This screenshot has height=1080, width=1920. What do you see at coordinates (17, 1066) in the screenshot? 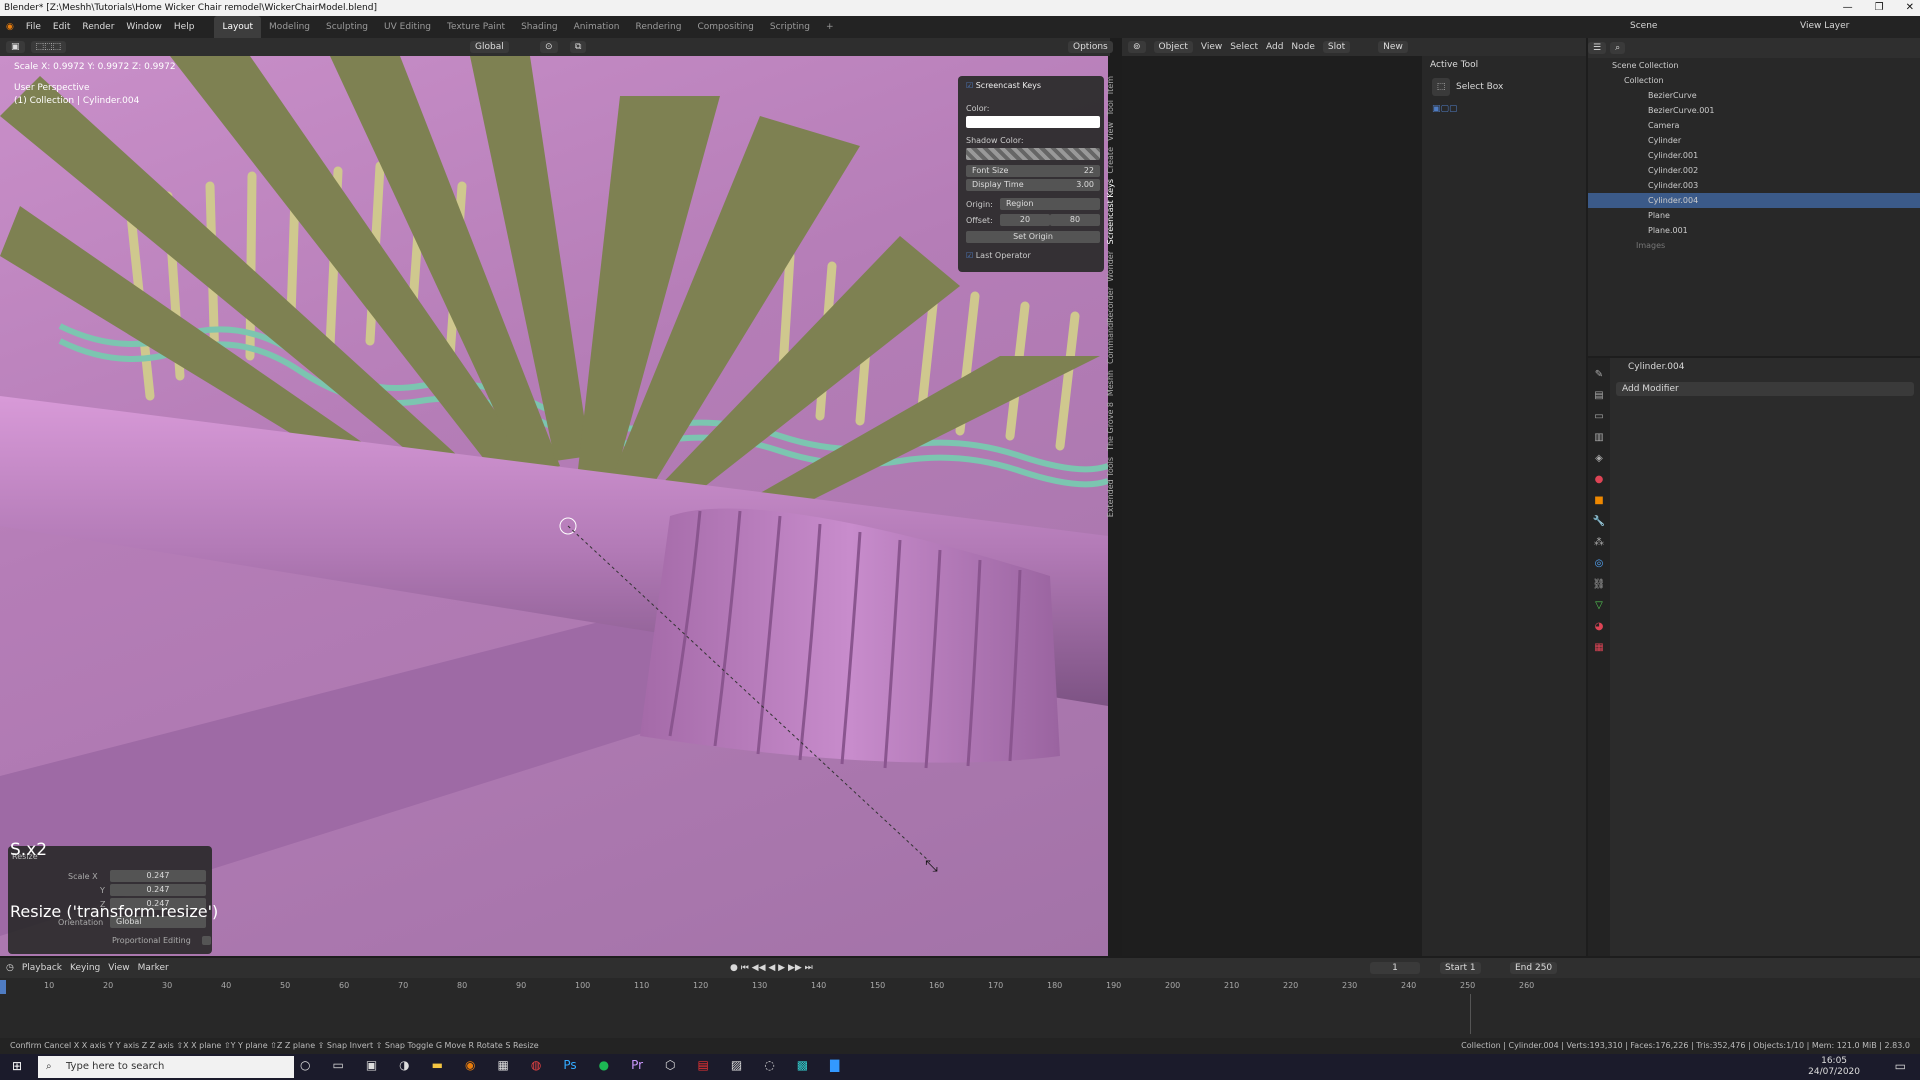
I see `windows-start-icon: ⊞` at bounding box center [17, 1066].